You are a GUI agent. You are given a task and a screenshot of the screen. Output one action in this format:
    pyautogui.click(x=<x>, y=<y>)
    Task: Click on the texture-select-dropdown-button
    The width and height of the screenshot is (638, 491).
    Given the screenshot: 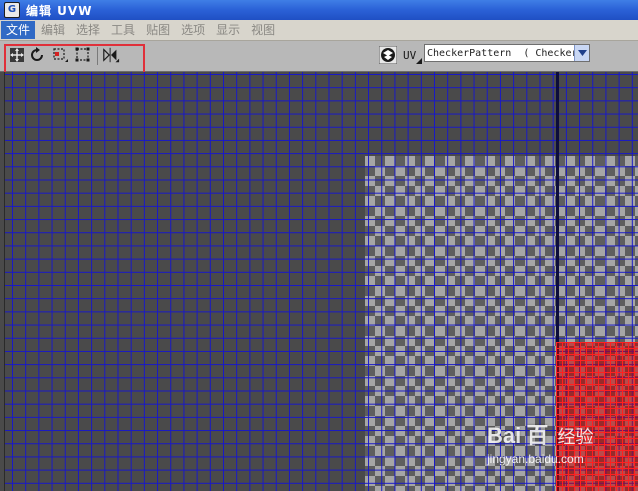 What is the action you would take?
    pyautogui.click(x=581, y=53)
    